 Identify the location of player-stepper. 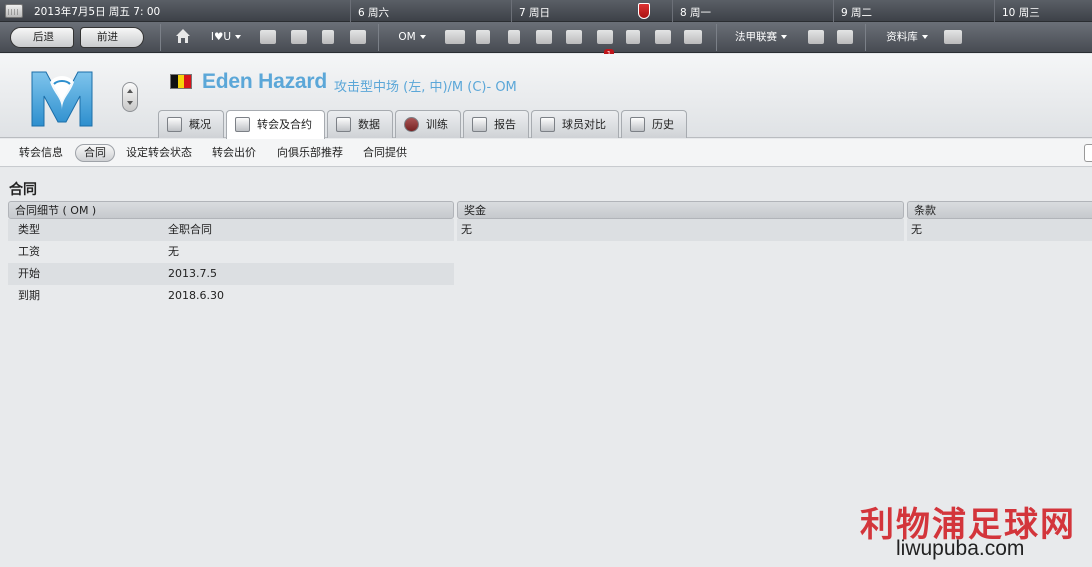
(130, 97).